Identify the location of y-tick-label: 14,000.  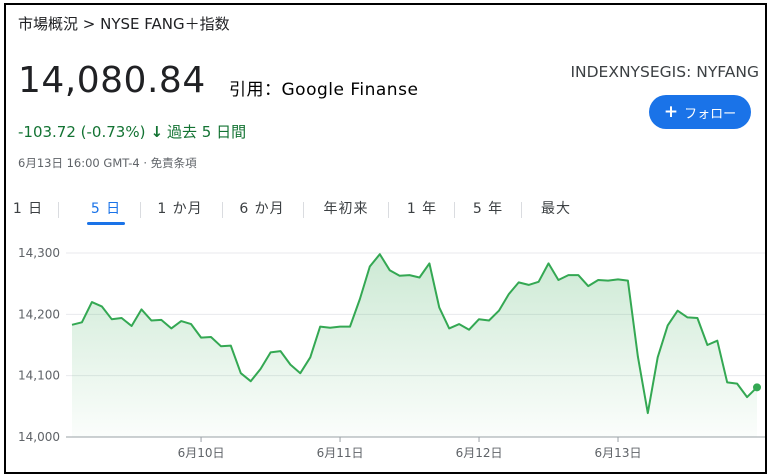
(39, 437).